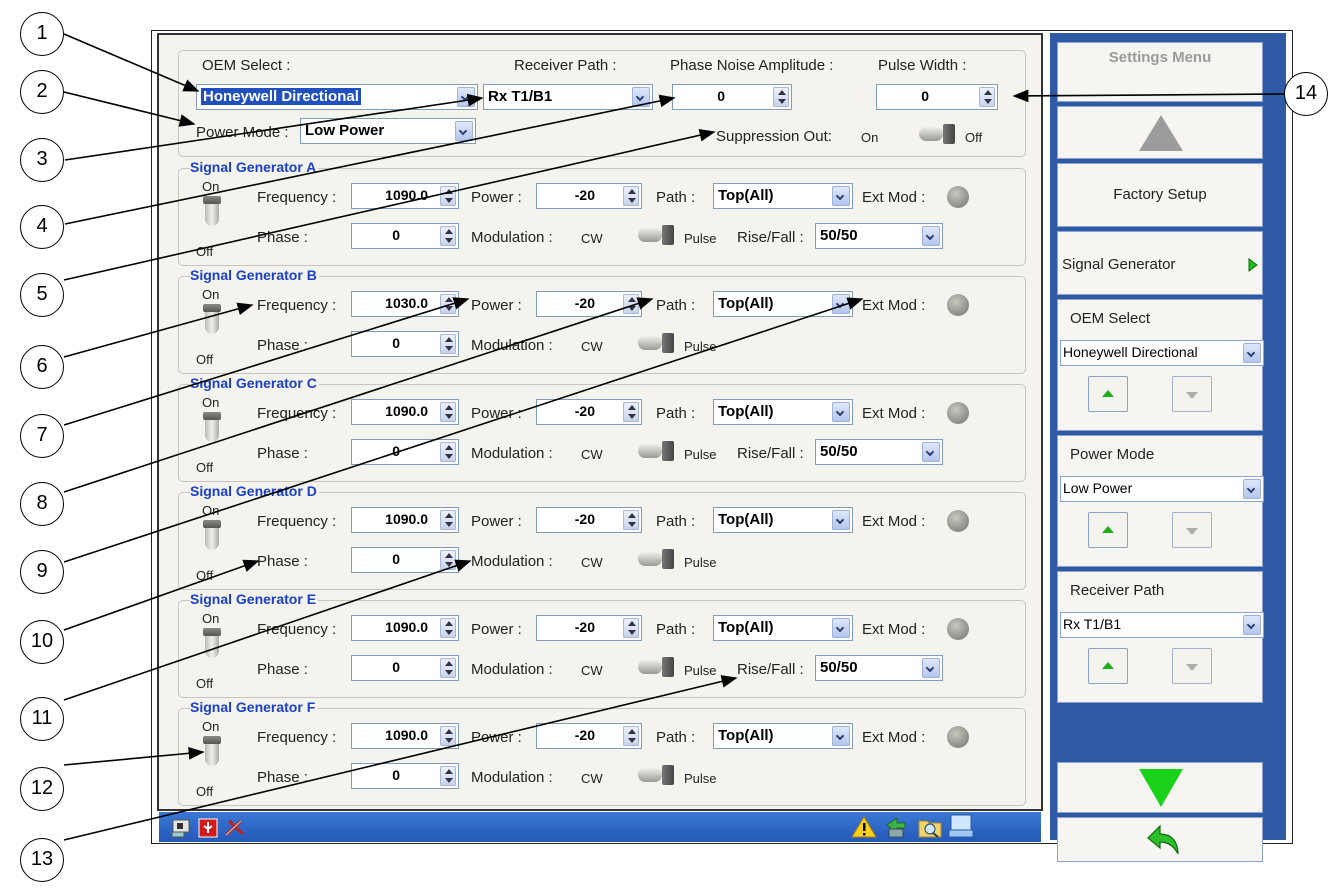 The height and width of the screenshot is (894, 1344). Describe the element at coordinates (42, 642) in the screenshot. I see `callout-10: 10` at that location.